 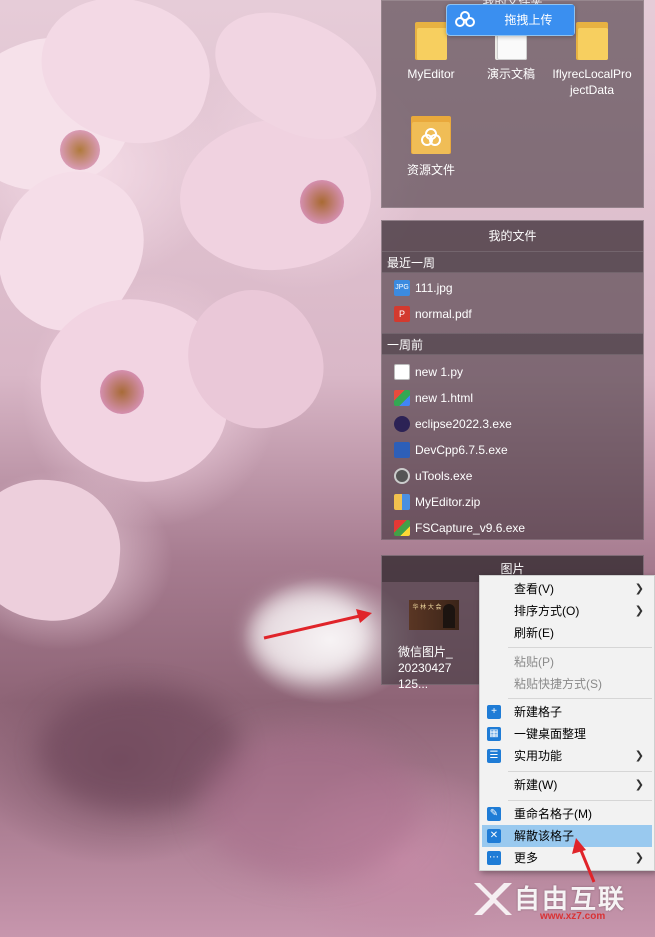 I want to click on cloud-icon, so click(x=465, y=20).